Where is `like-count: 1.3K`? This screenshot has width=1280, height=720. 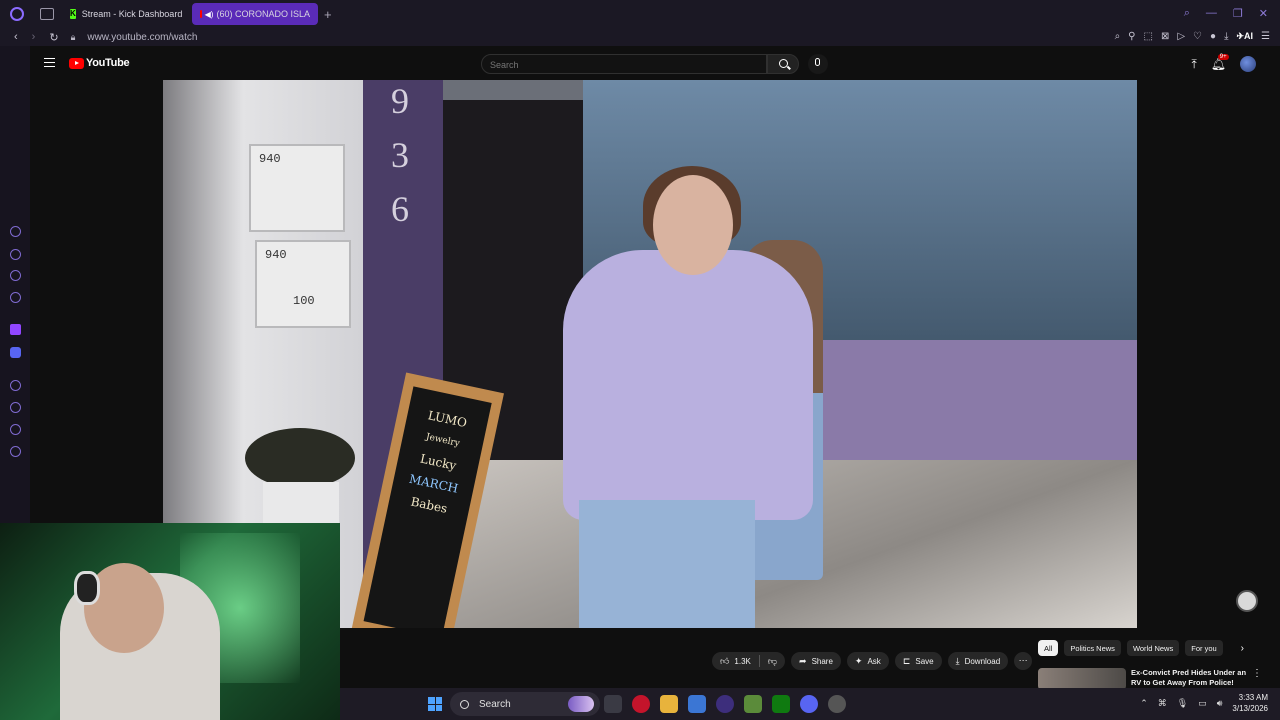 like-count: 1.3K is located at coordinates (742, 661).